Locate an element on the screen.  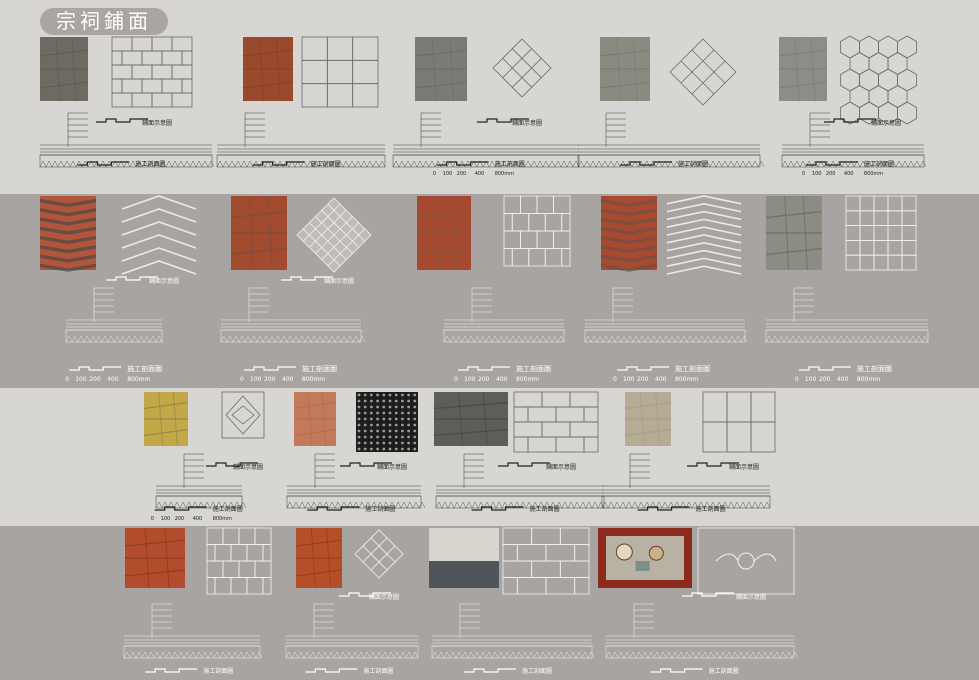
row-2-tile-3-scale-scale_800: 800mm is located at coordinates (528, 379).